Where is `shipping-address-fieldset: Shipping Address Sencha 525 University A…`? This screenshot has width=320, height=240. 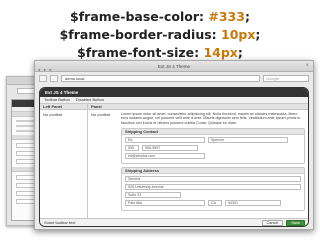 shipping-address-fieldset: Shipping Address Sencha 525 University A… is located at coordinates (213, 189).